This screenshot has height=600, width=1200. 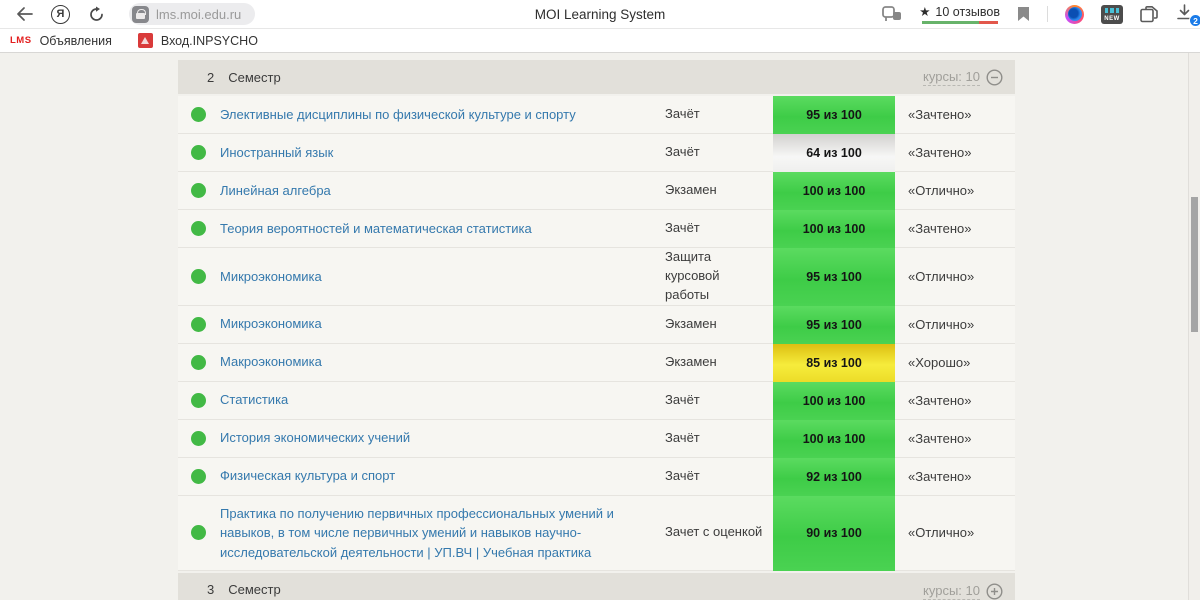 I want to click on semester-3-header: 3 Семестр курсы: 10, so click(x=596, y=586).